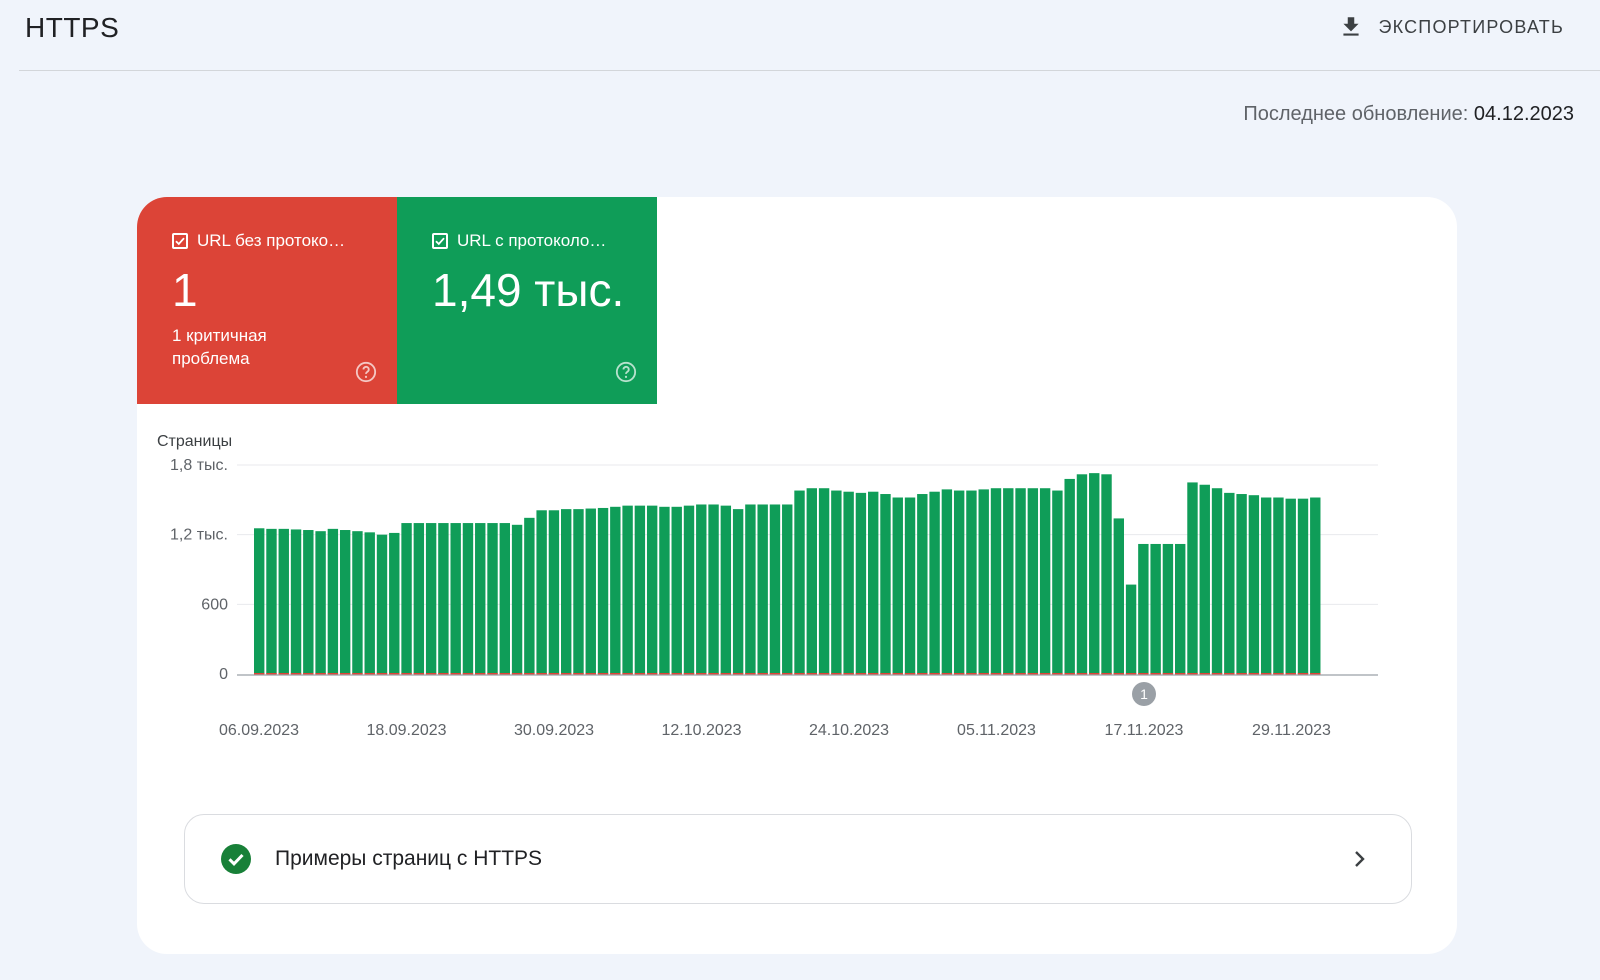 Image resolution: width=1600 pixels, height=980 pixels. What do you see at coordinates (406, 730) in the screenshot?
I see `x-tick-label: 18.09.2023` at bounding box center [406, 730].